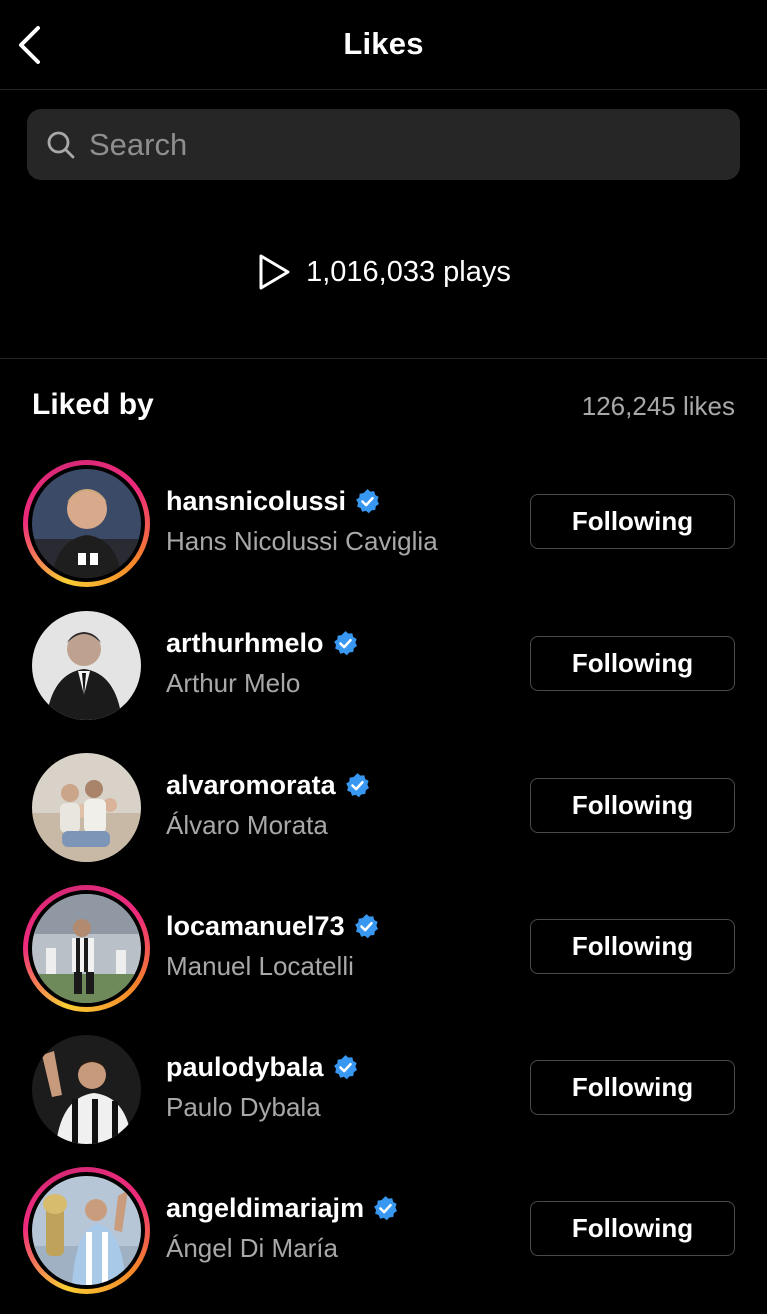  Describe the element at coordinates (383, 358) in the screenshot. I see `divider` at that location.